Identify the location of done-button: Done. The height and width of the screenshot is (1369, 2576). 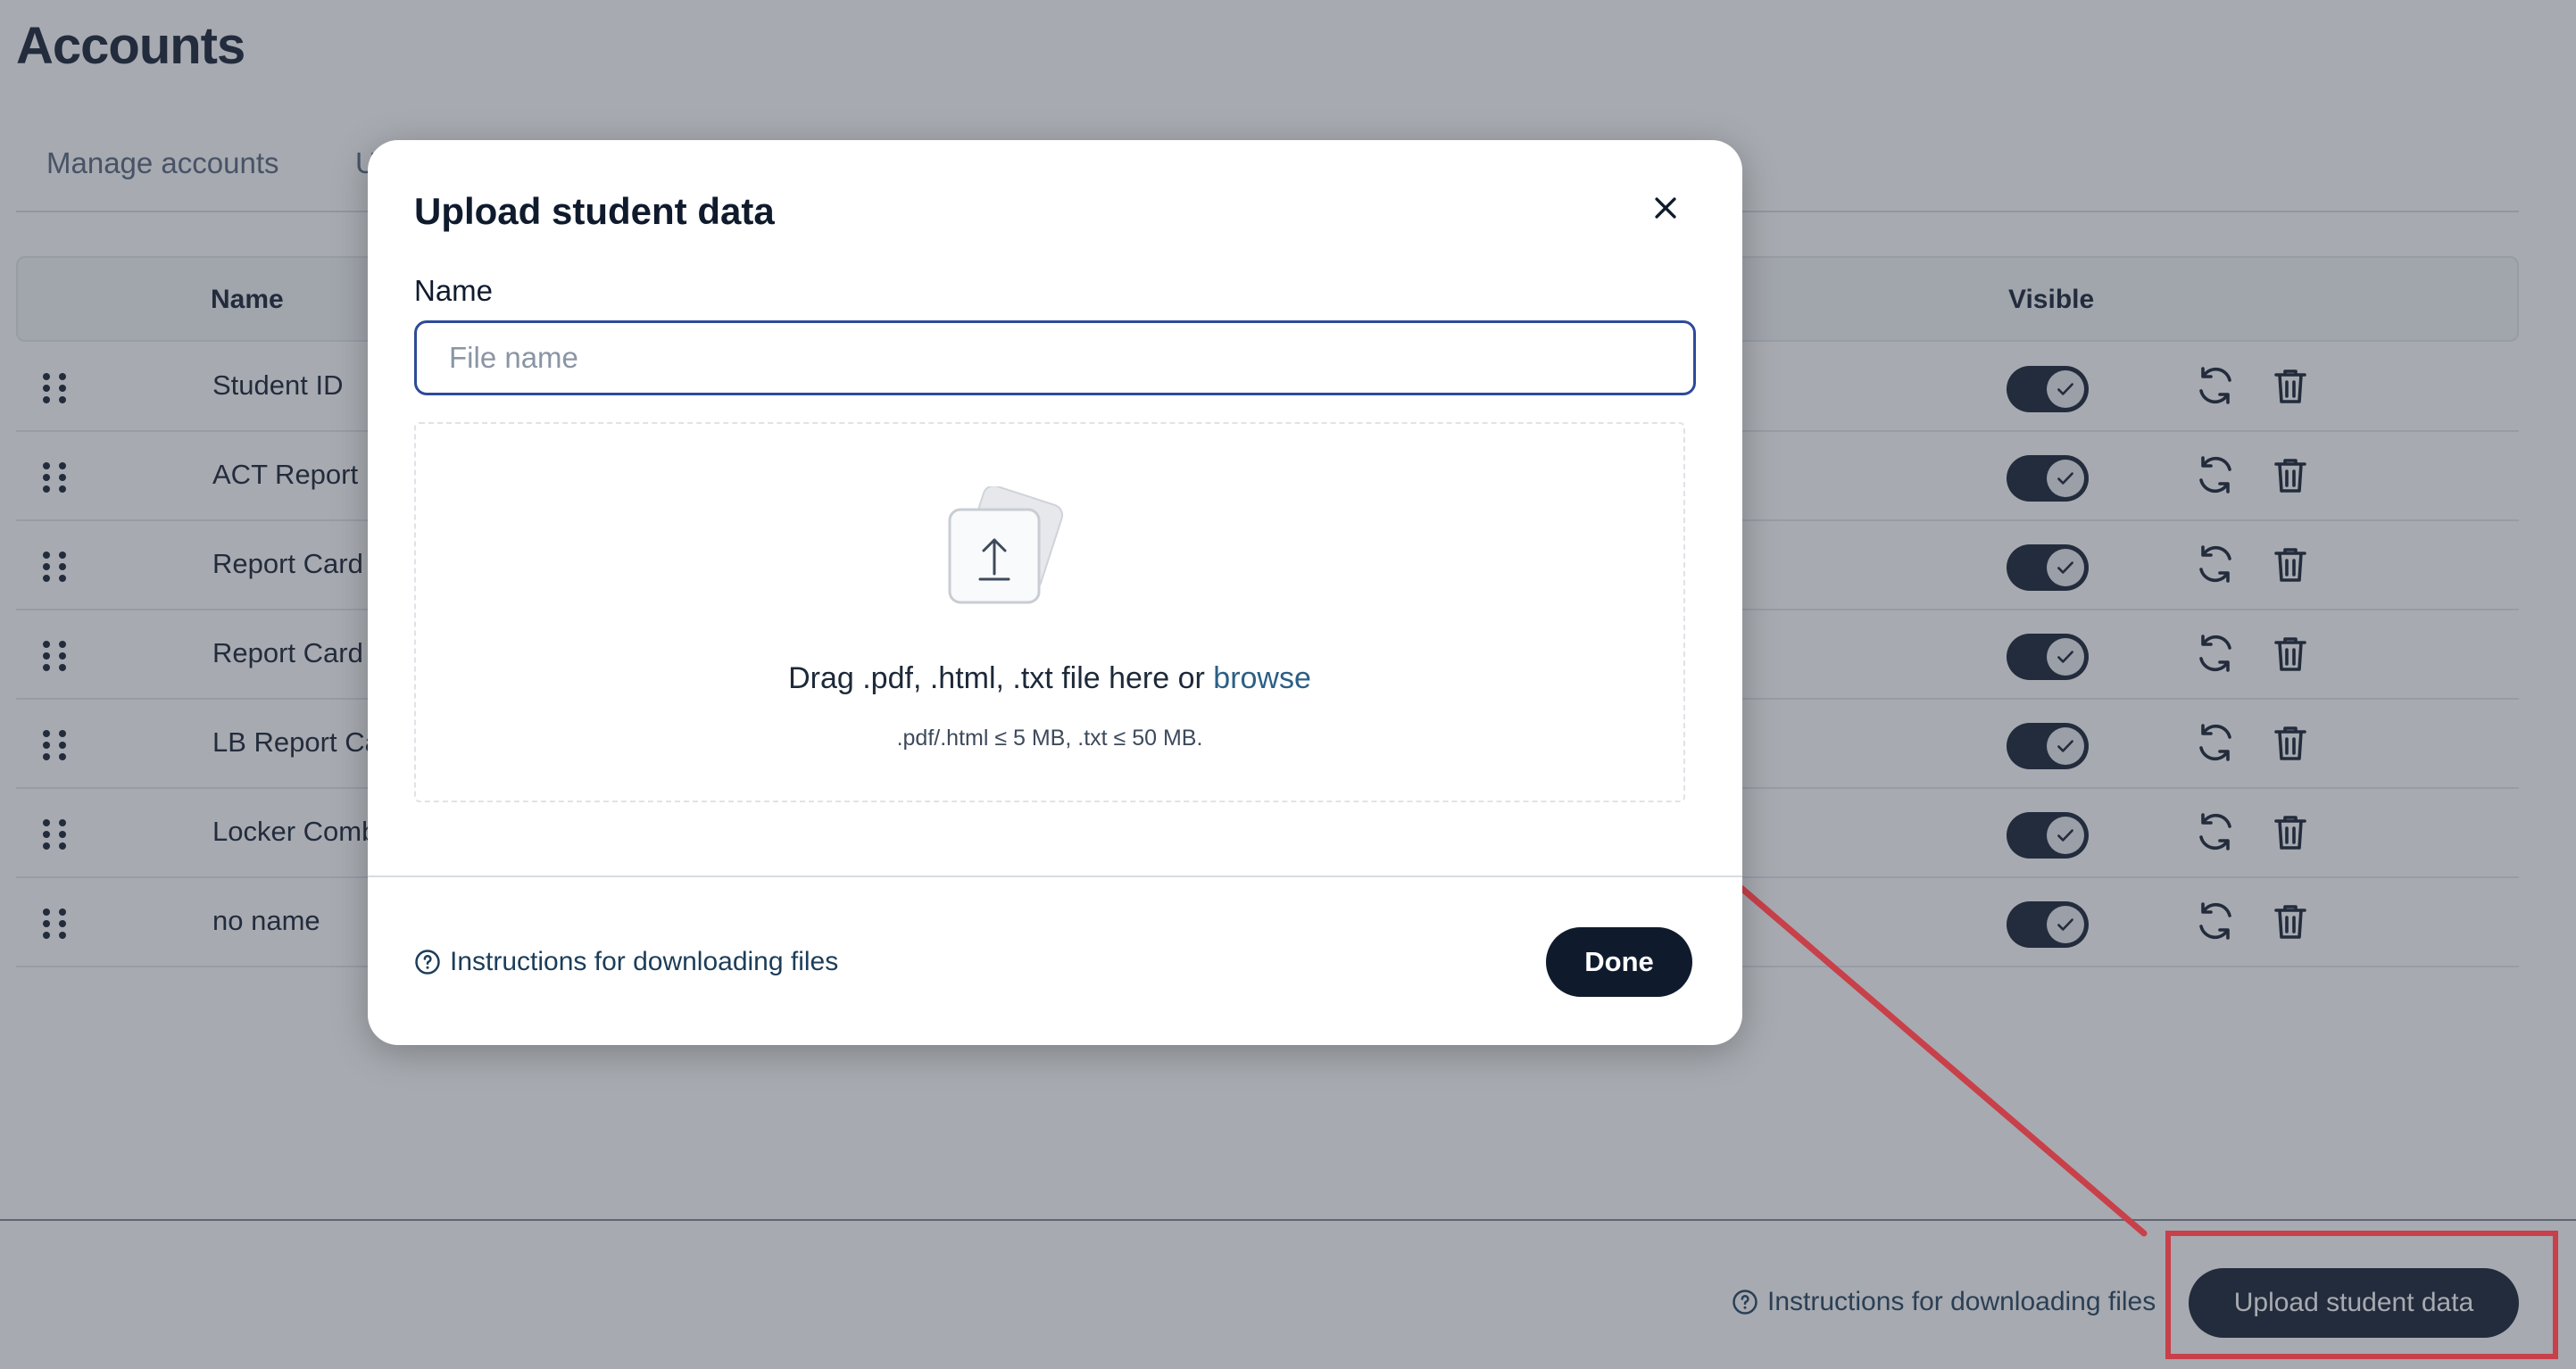
(1619, 962).